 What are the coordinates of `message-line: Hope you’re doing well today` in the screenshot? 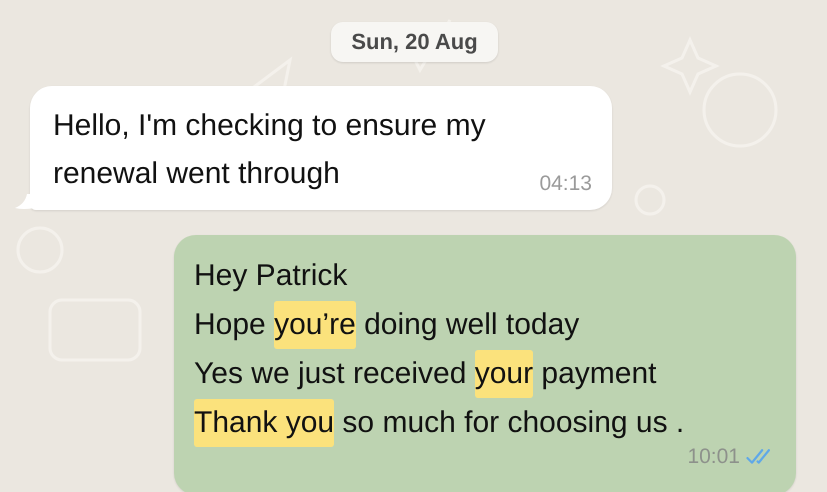 It's located at (387, 324).